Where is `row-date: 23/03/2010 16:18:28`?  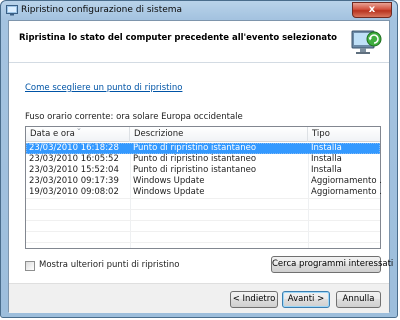 row-date: 23/03/2010 16:18:28 is located at coordinates (74, 148).